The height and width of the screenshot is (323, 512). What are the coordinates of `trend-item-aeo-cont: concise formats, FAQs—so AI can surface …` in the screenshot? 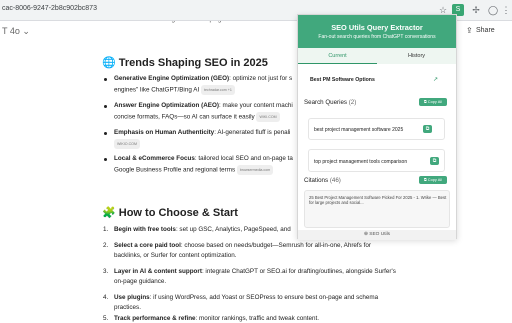 It's located at (197, 117).